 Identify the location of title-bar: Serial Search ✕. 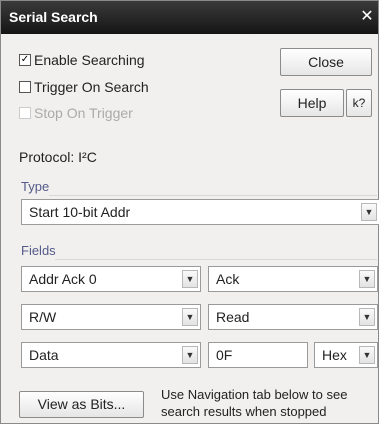
(189, 17).